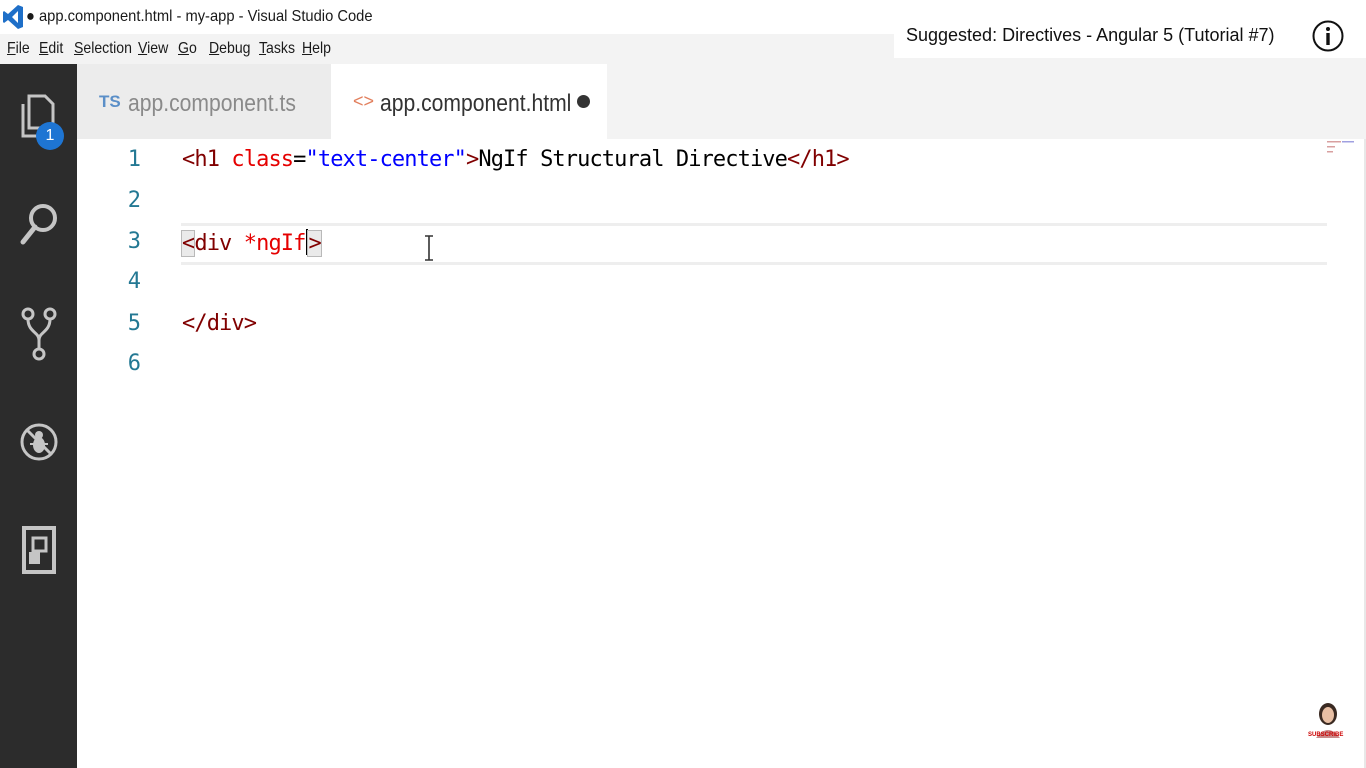 The image size is (1366, 768). What do you see at coordinates (386, 159) in the screenshot?
I see `code-string: "text-center"` at bounding box center [386, 159].